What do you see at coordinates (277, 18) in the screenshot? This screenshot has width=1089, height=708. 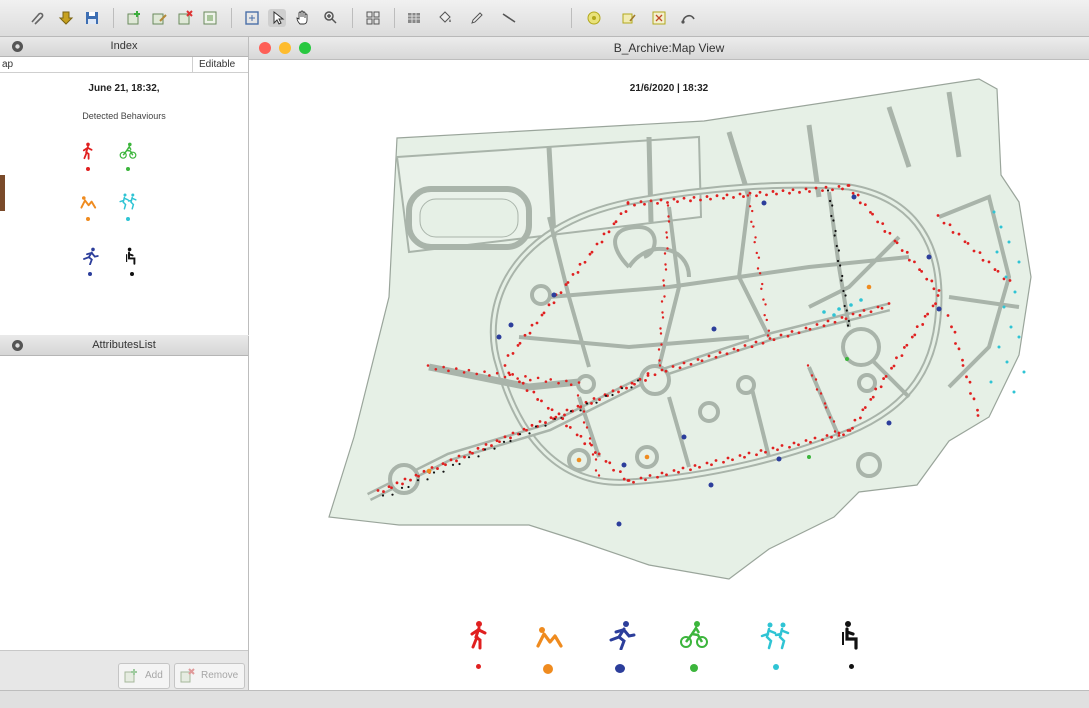 I see `select-arrow-icon` at bounding box center [277, 18].